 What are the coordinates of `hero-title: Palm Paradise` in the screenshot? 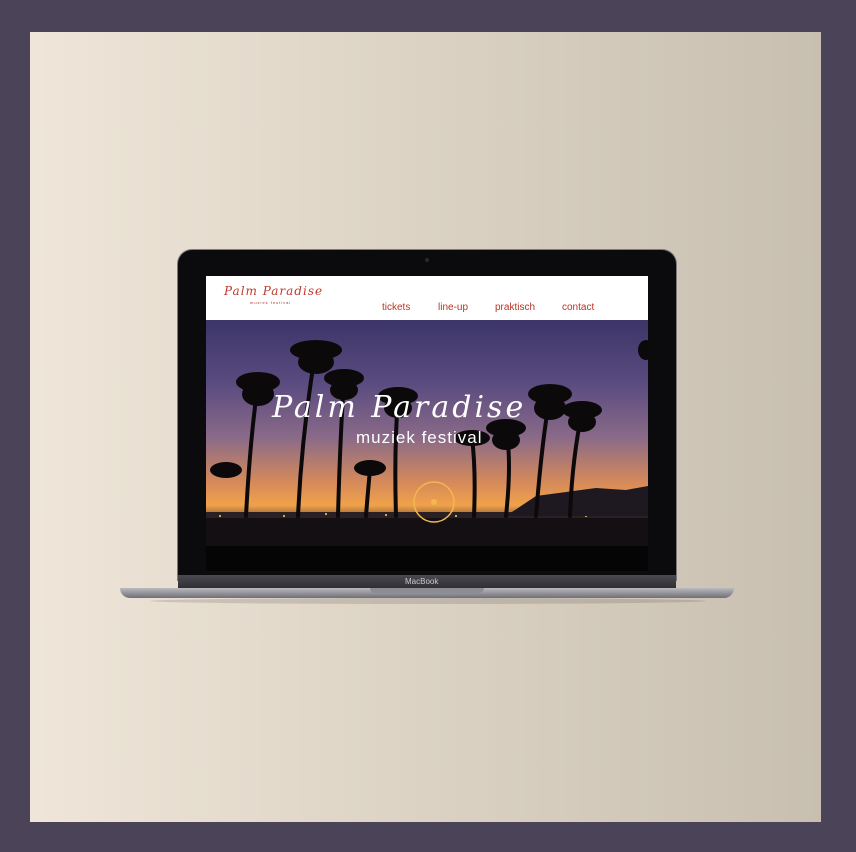 It's located at (399, 407).